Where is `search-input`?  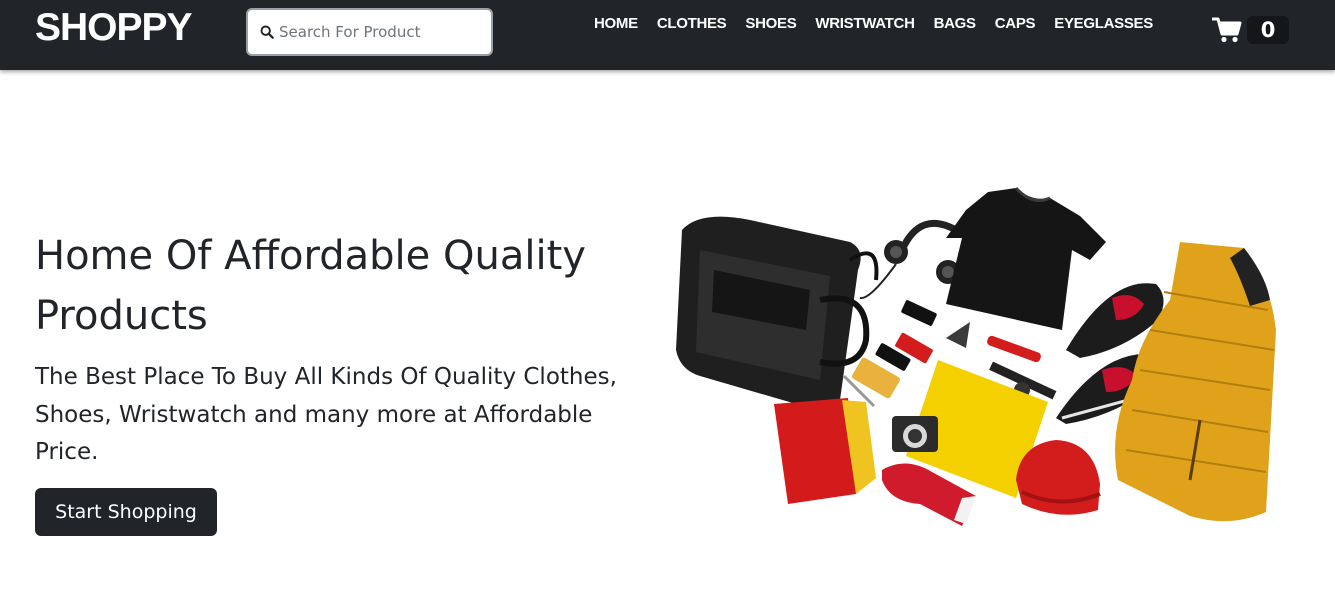 search-input is located at coordinates (379, 32).